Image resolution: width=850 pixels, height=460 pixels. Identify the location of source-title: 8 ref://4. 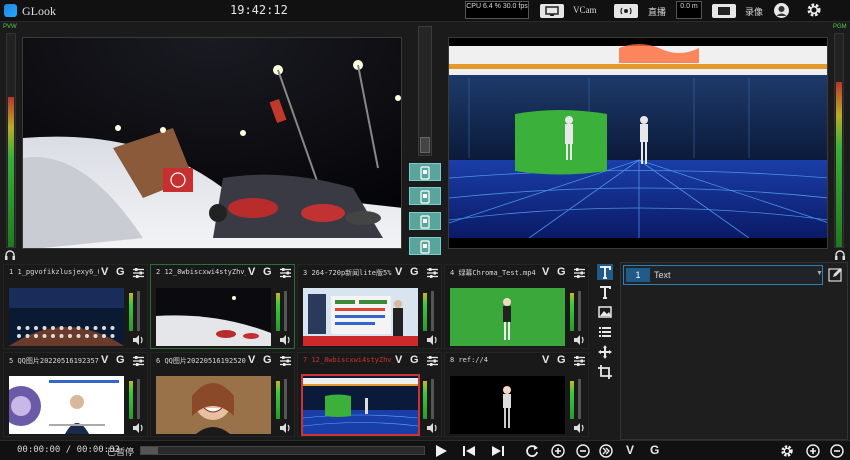
(495, 360).